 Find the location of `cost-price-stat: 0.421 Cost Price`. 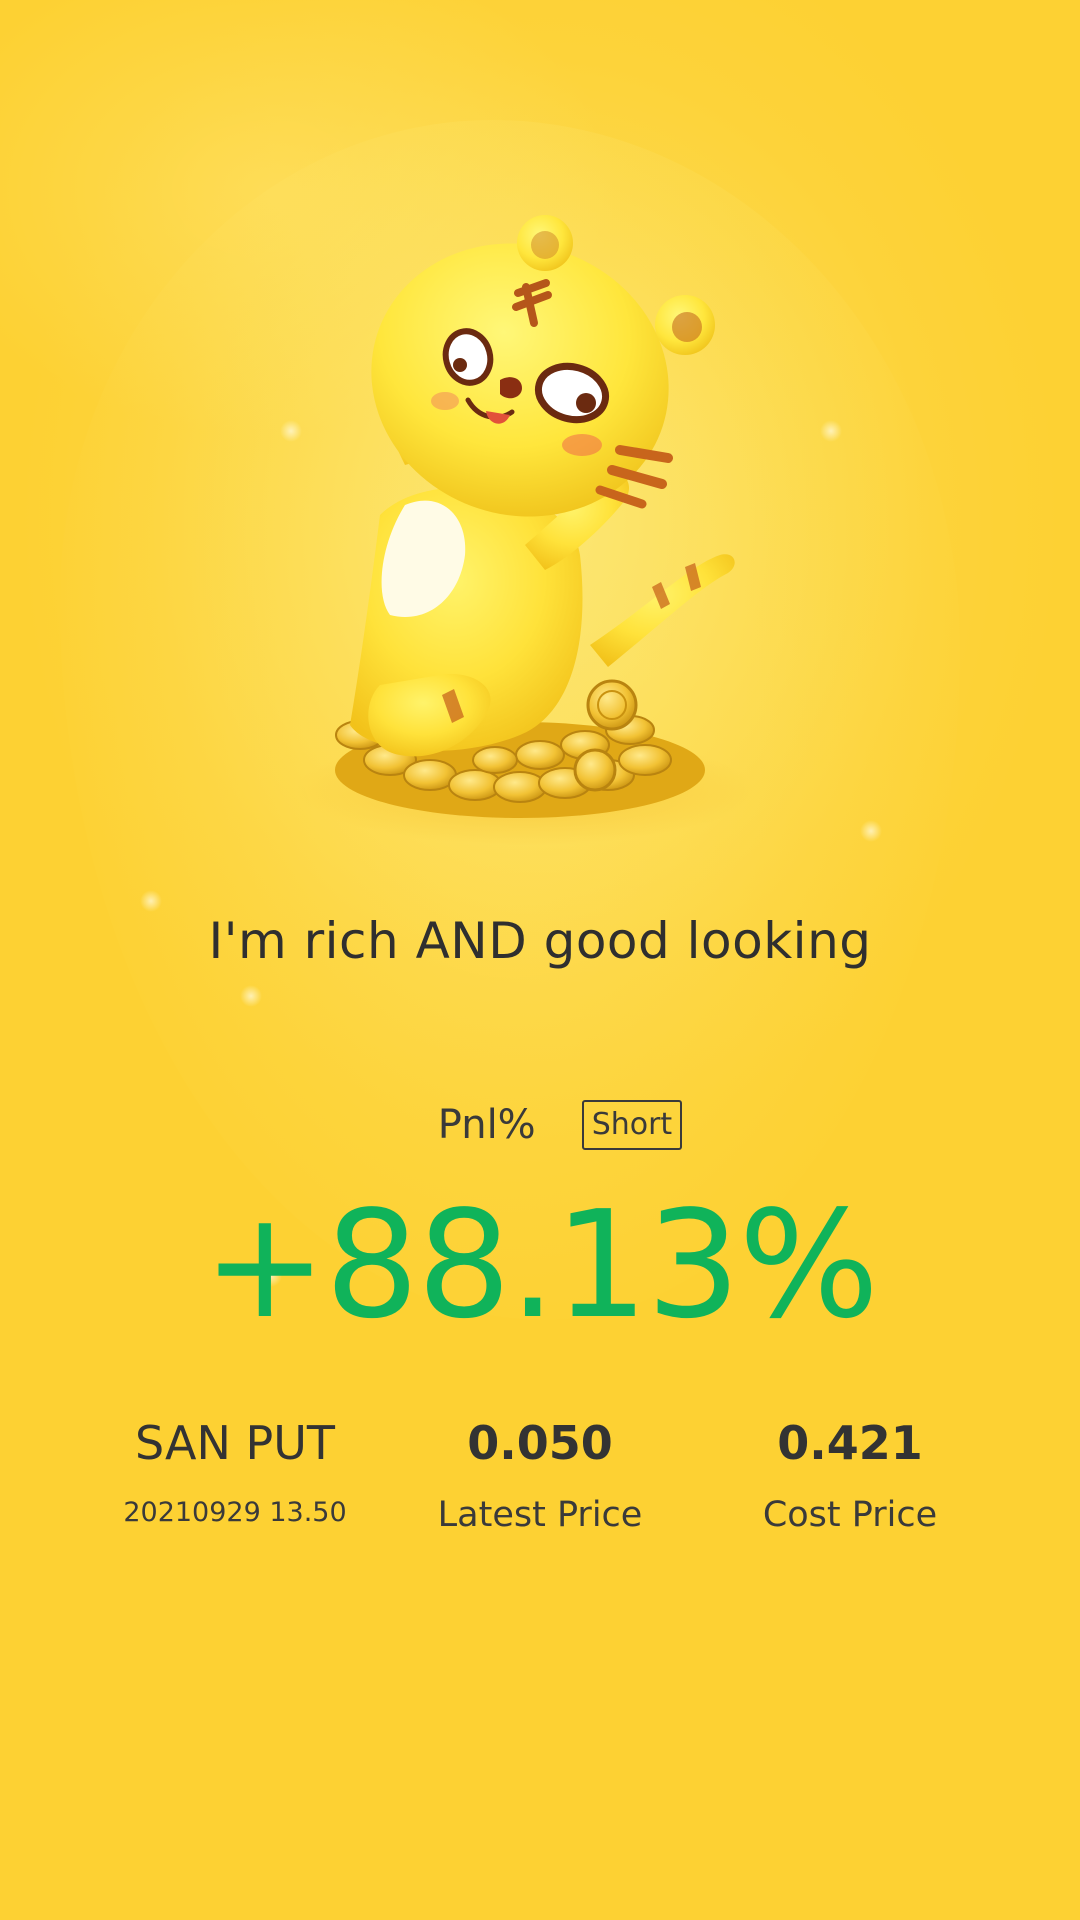

cost-price-stat: 0.421 Cost Price is located at coordinates (850, 1476).